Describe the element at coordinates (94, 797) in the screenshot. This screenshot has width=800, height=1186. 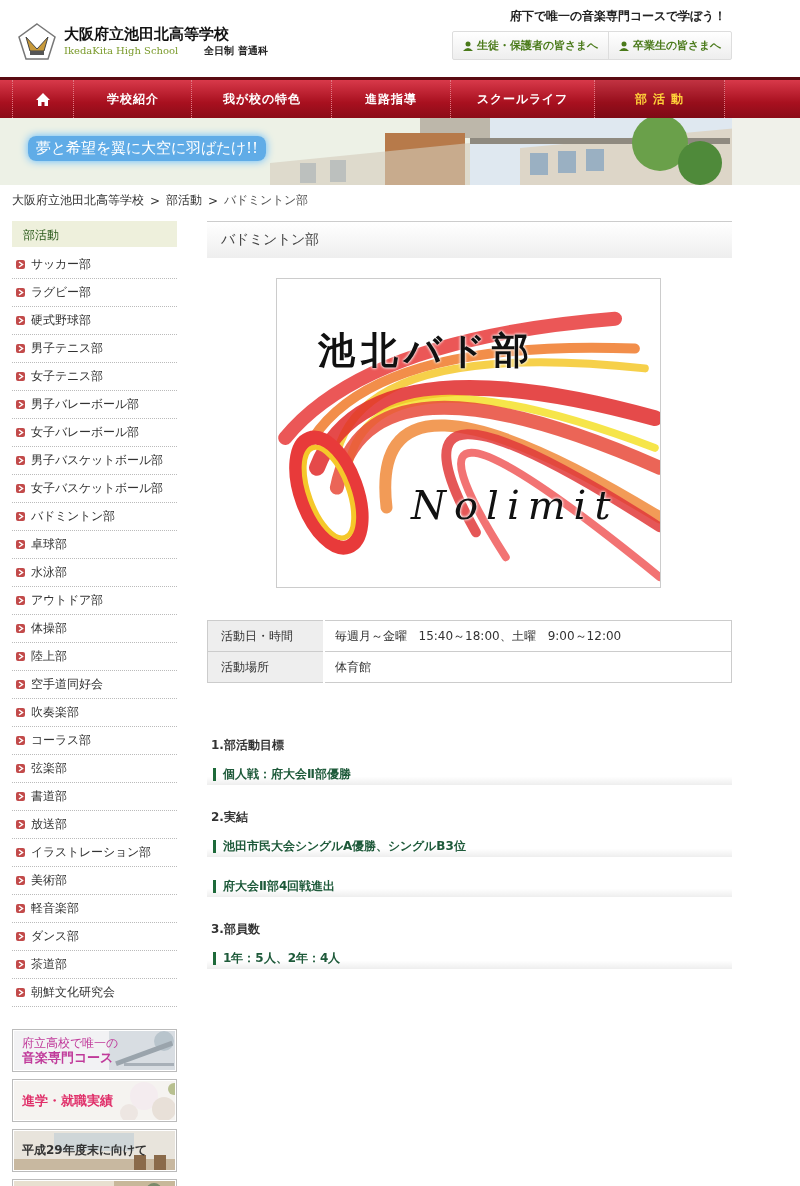
I see `sidebar-item: 書道部` at that location.